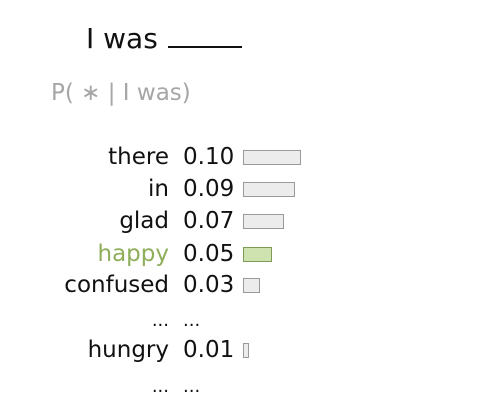 This screenshot has width=497, height=408. I want to click on probability-row-confused: confused 0.03, so click(248, 285).